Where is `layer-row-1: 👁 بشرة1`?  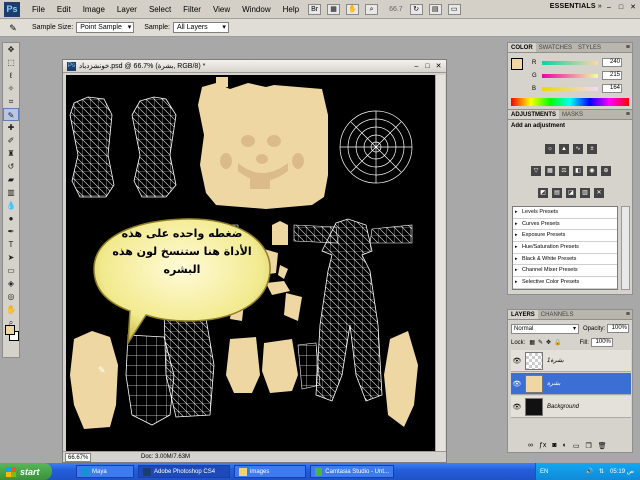
layer-row-1: 👁 بشرة1 is located at coordinates (571, 361).